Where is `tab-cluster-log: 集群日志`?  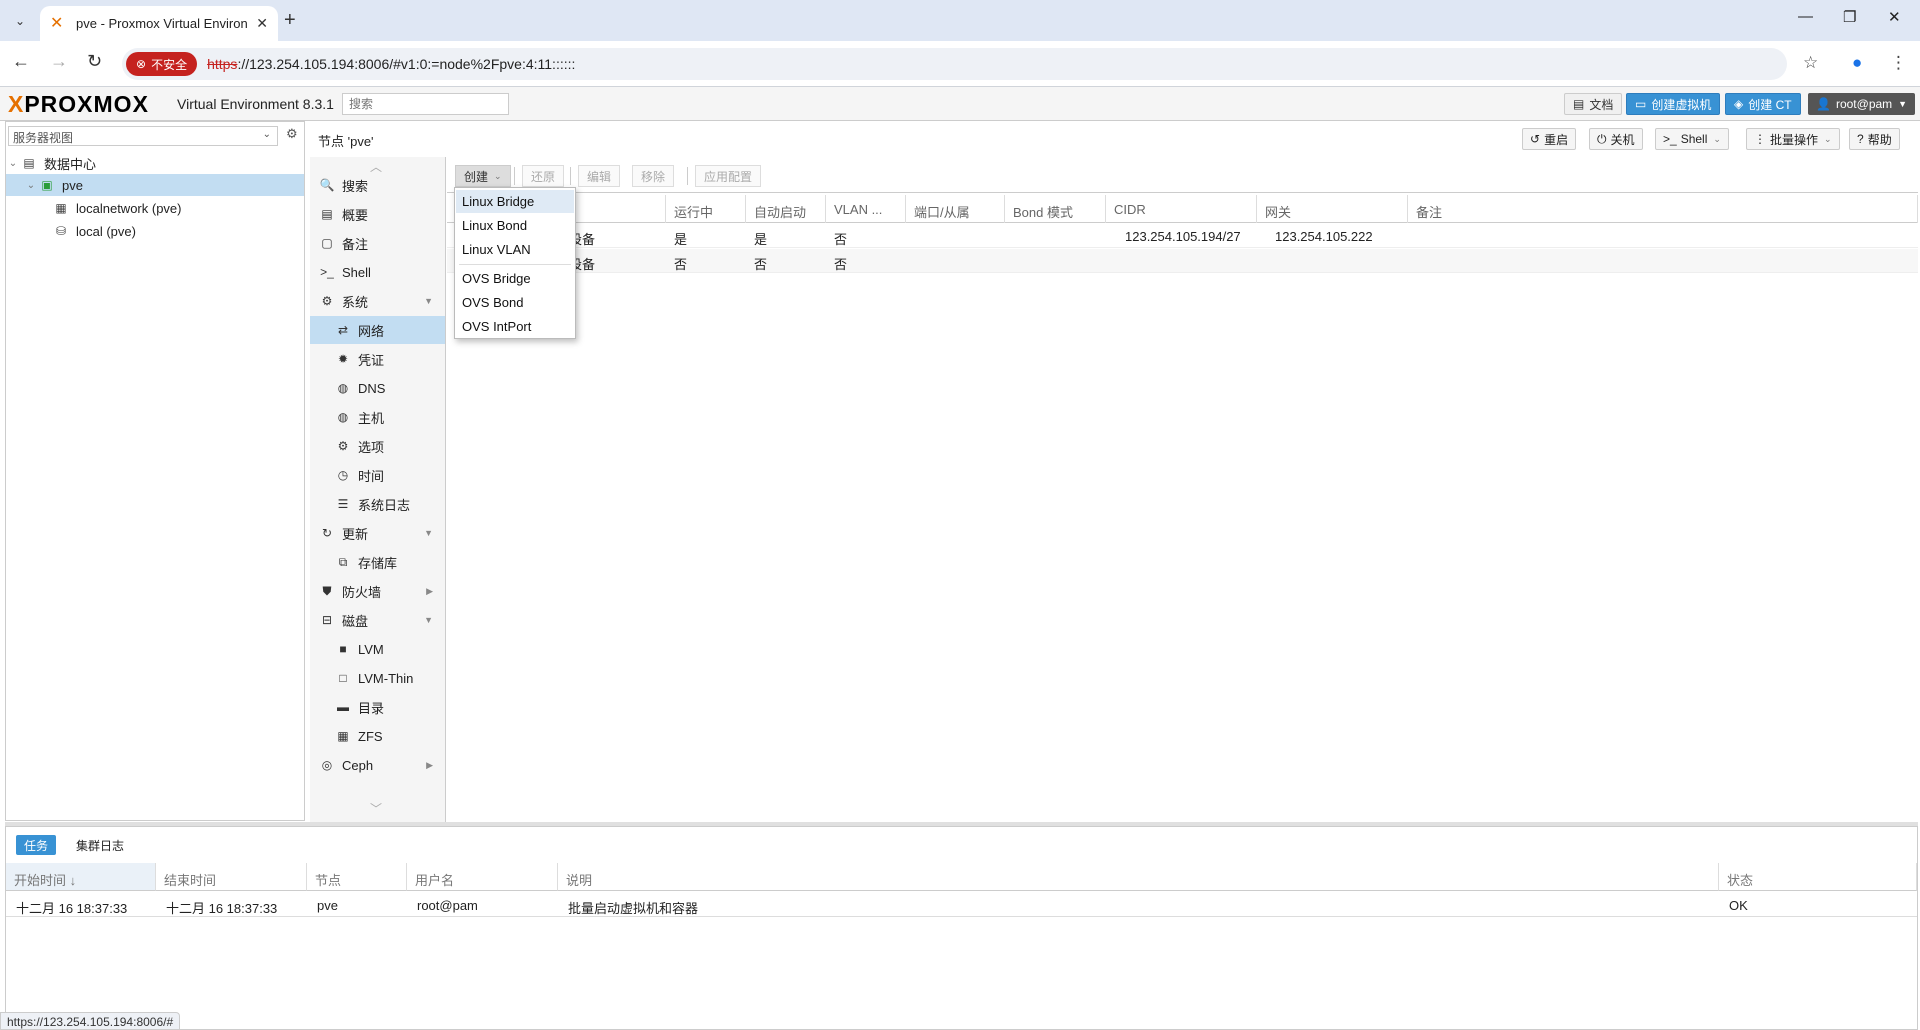
tab-cluster-log: 集群日志 is located at coordinates (100, 845).